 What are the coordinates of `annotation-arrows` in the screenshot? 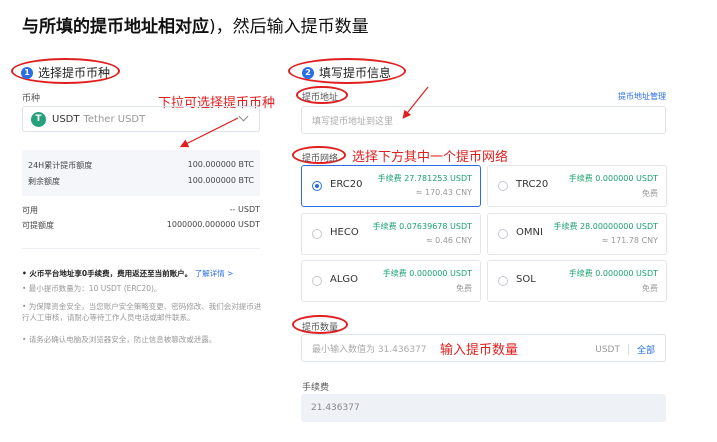 It's located at (304, 117).